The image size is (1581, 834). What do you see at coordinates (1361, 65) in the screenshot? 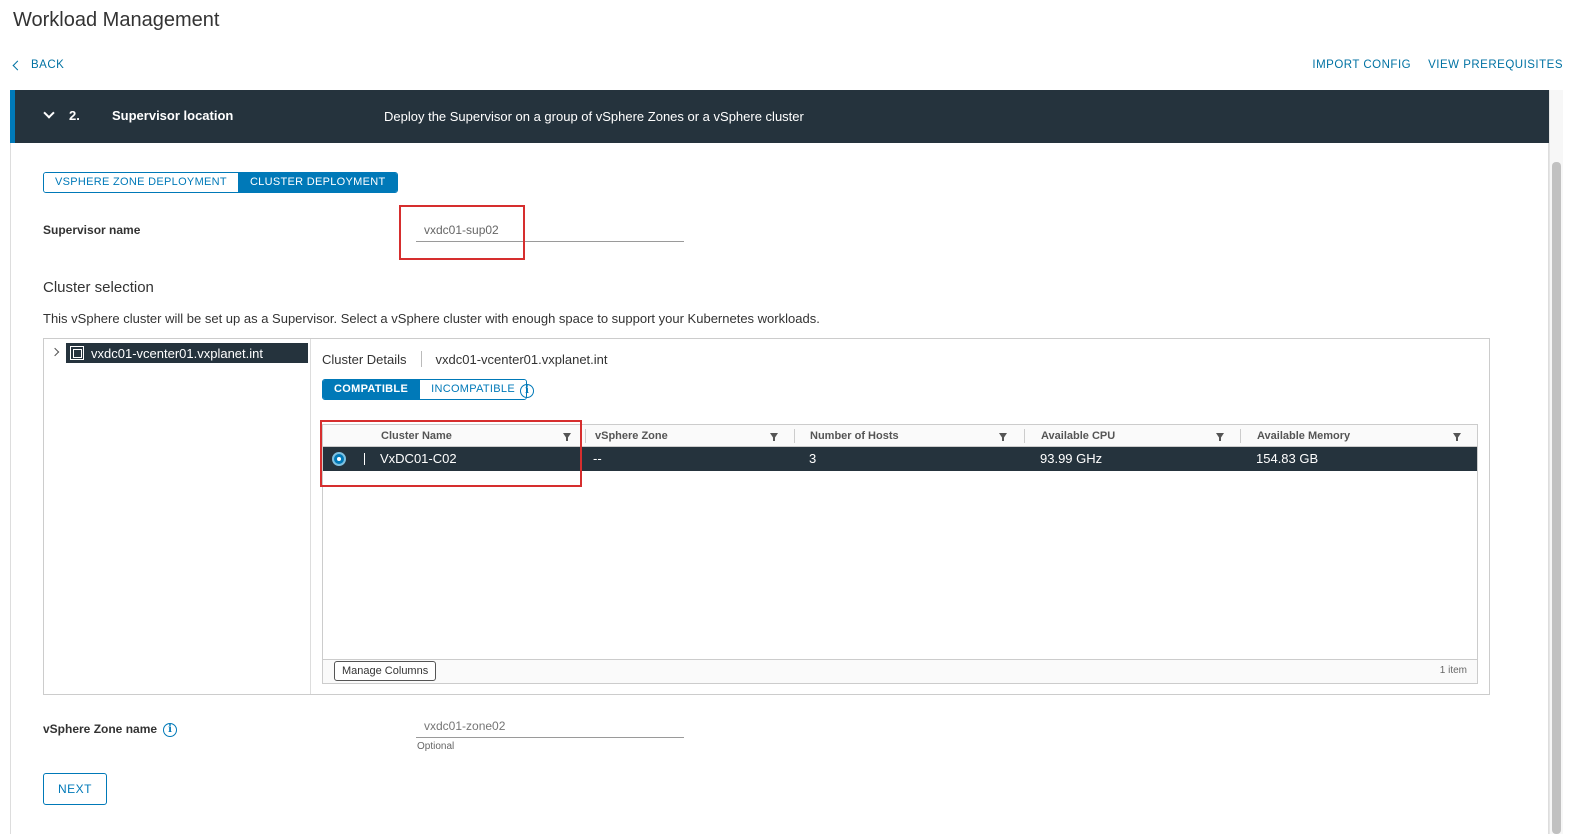
I see `import-config-link: IMPORT CONFIG` at bounding box center [1361, 65].